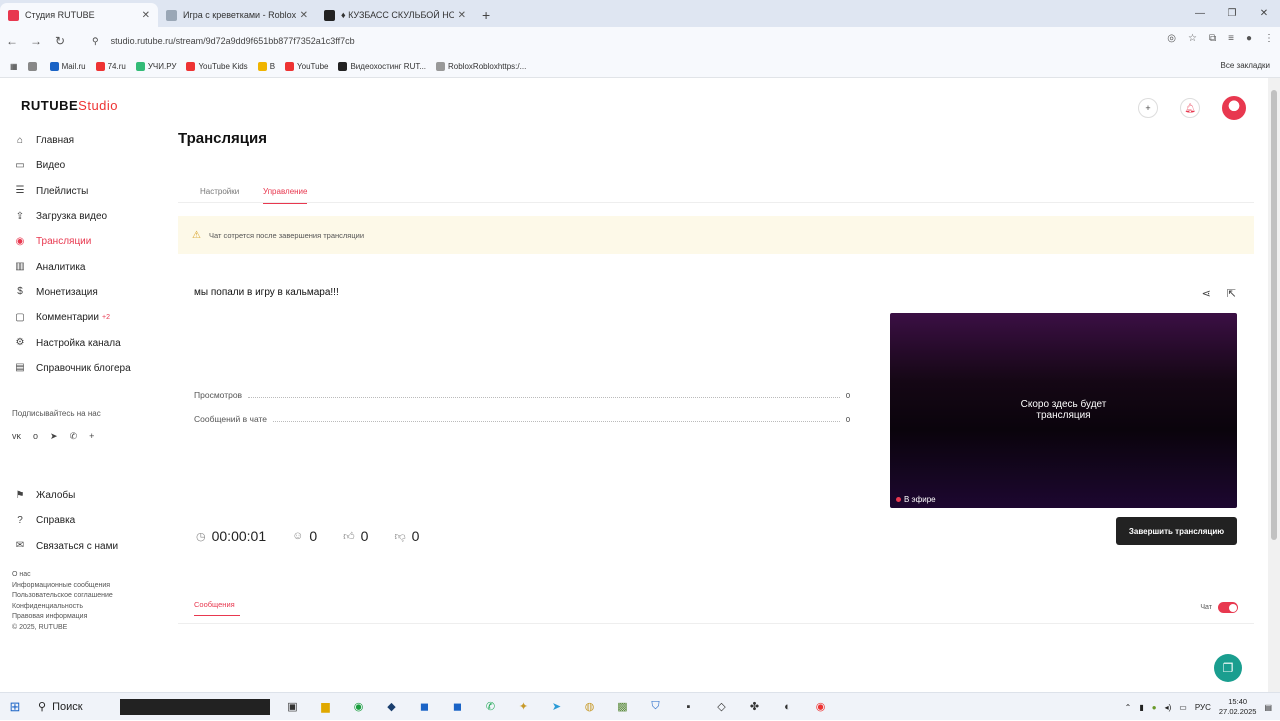 This screenshot has height=721, width=1280. What do you see at coordinates (325, 706) in the screenshot?
I see `file-explorer-icon: ▆` at bounding box center [325, 706].